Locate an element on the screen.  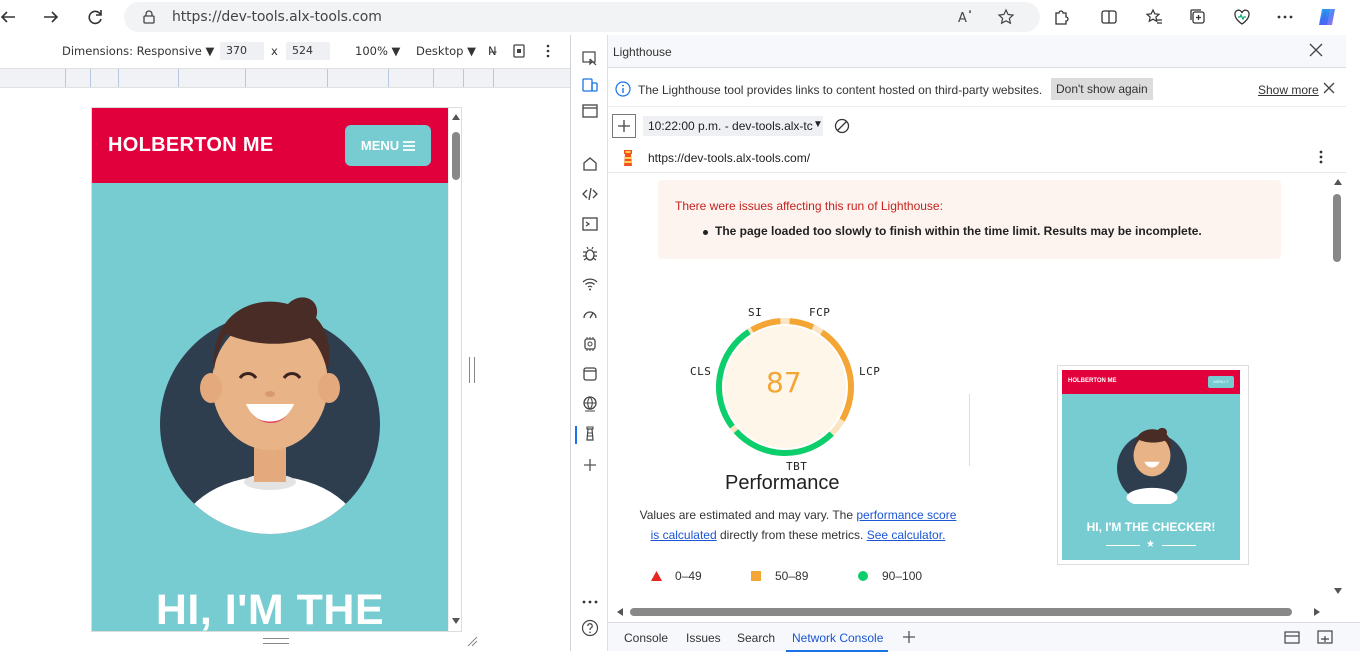
show-more-link: Show more is located at coordinates (1288, 90).